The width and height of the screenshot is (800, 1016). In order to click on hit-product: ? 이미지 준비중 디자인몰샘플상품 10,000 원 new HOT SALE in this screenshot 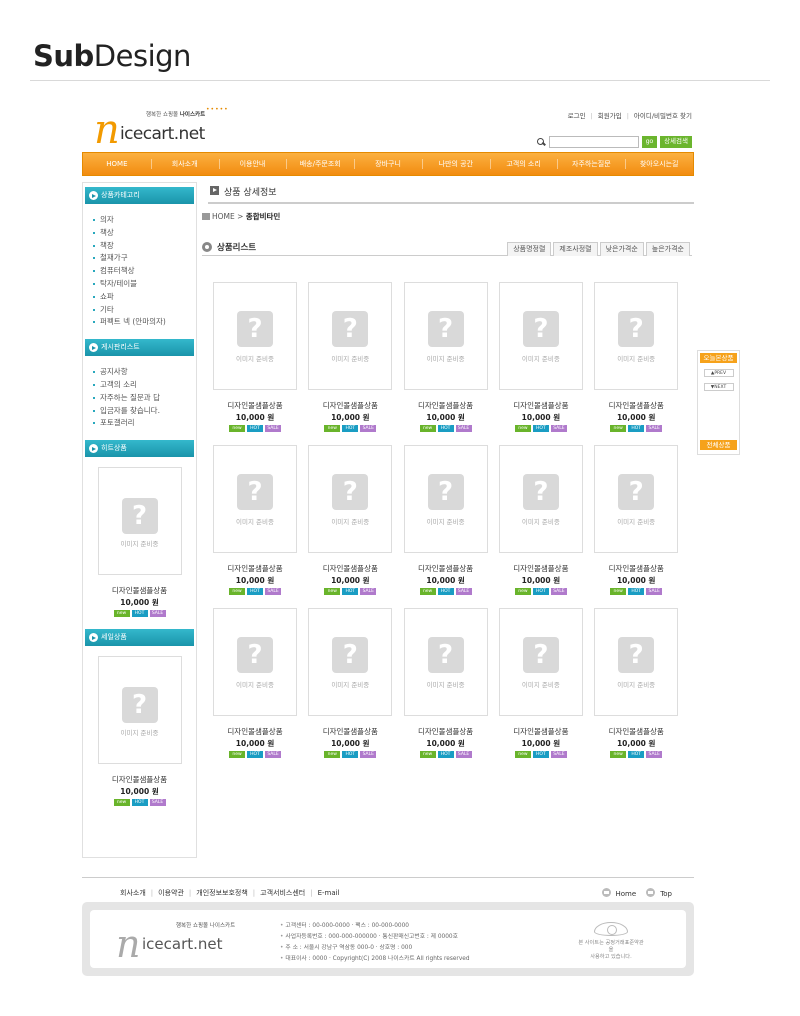, I will do `click(139, 542)`.